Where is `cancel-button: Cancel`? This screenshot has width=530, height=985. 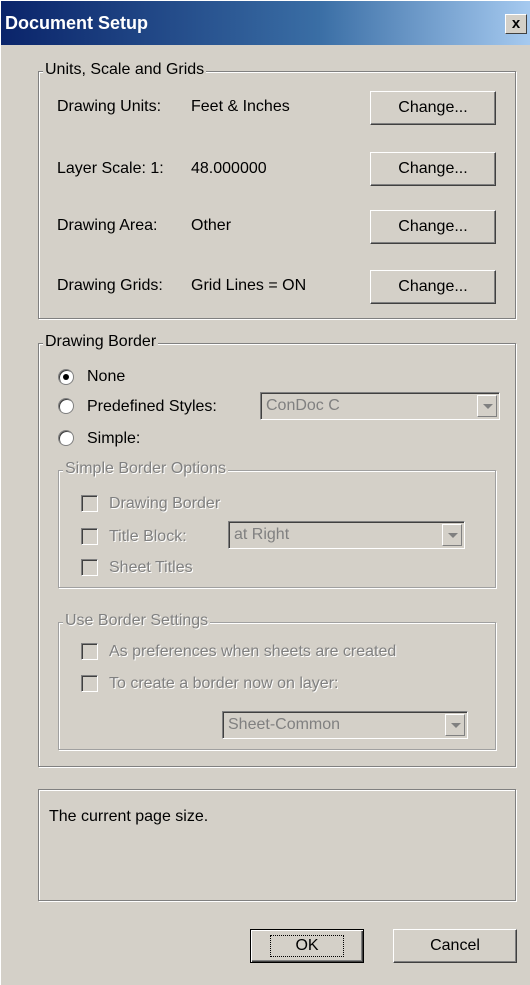
cancel-button: Cancel is located at coordinates (455, 946).